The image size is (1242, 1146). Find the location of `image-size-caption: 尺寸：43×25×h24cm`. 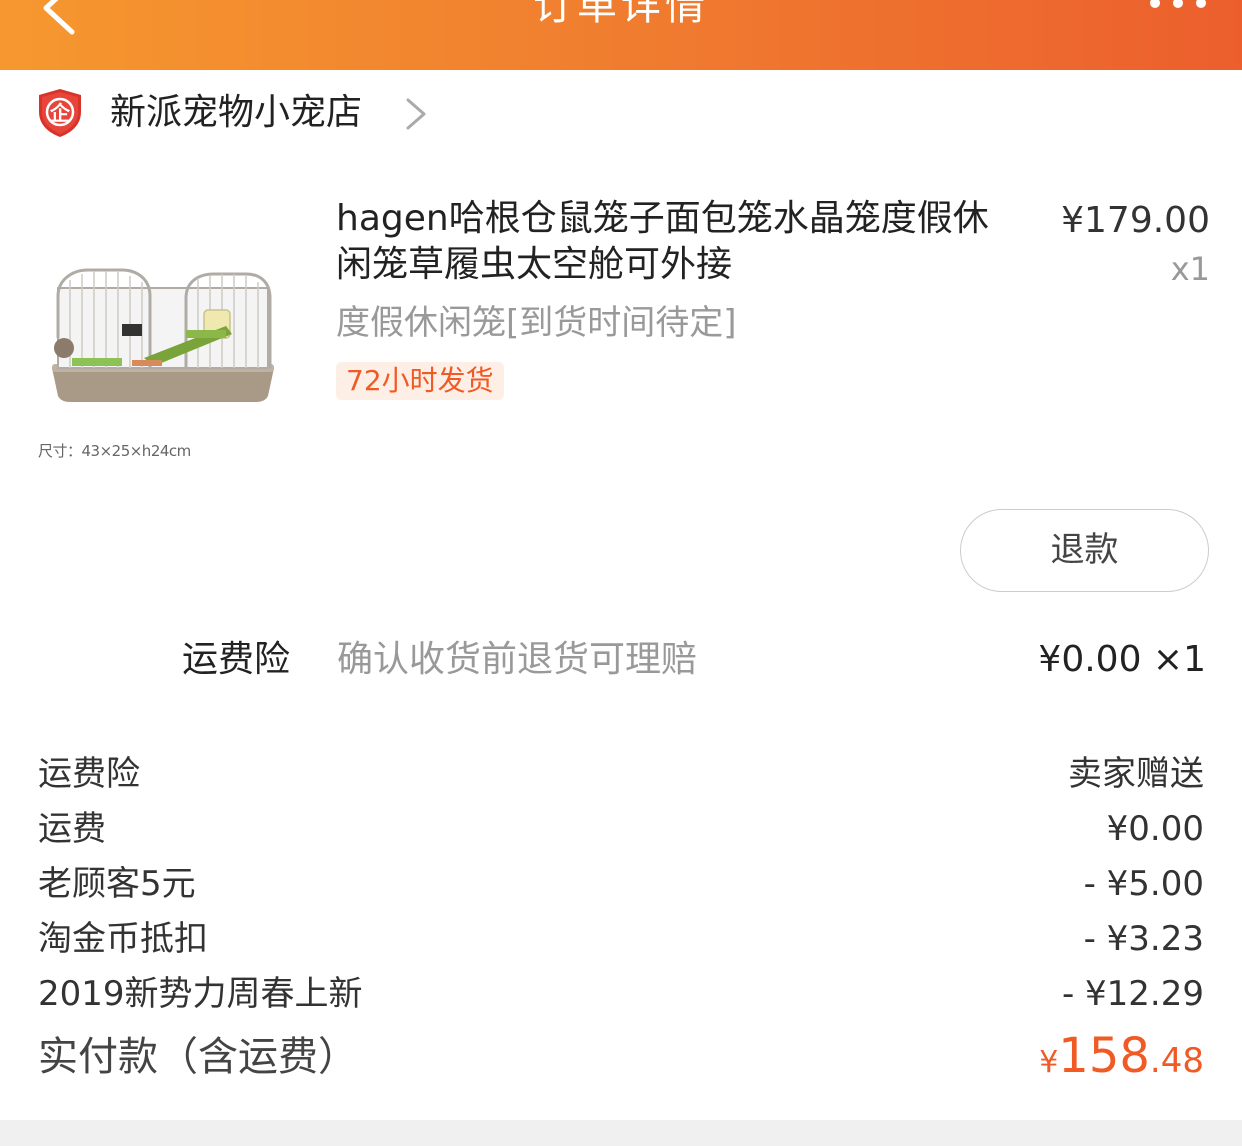

image-size-caption: 尺寸：43×25×h24cm is located at coordinates (114, 451).